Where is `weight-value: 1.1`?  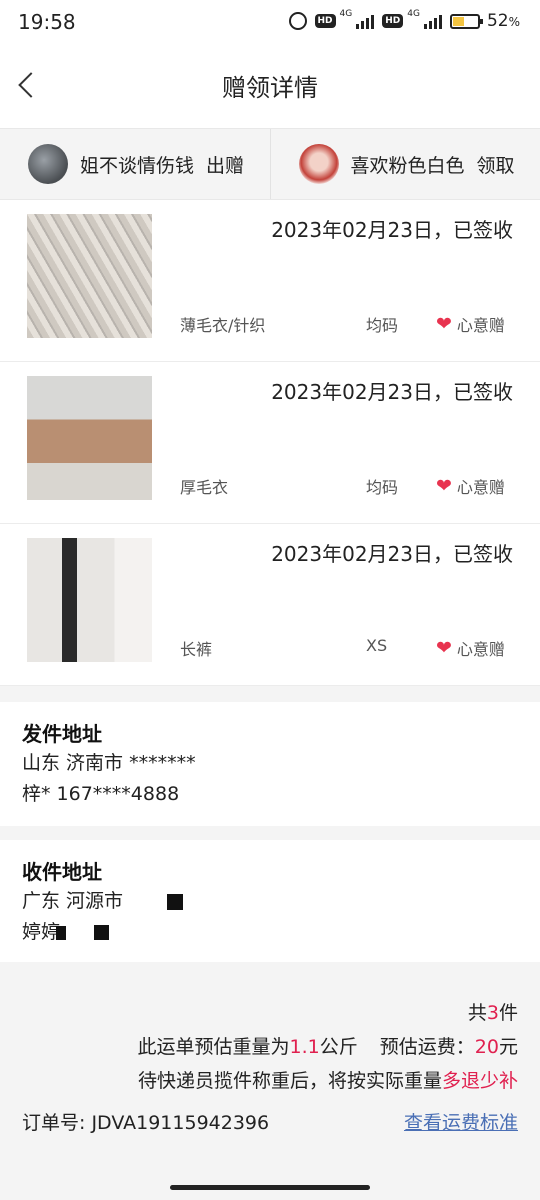
weight-value: 1.1 is located at coordinates (304, 1047).